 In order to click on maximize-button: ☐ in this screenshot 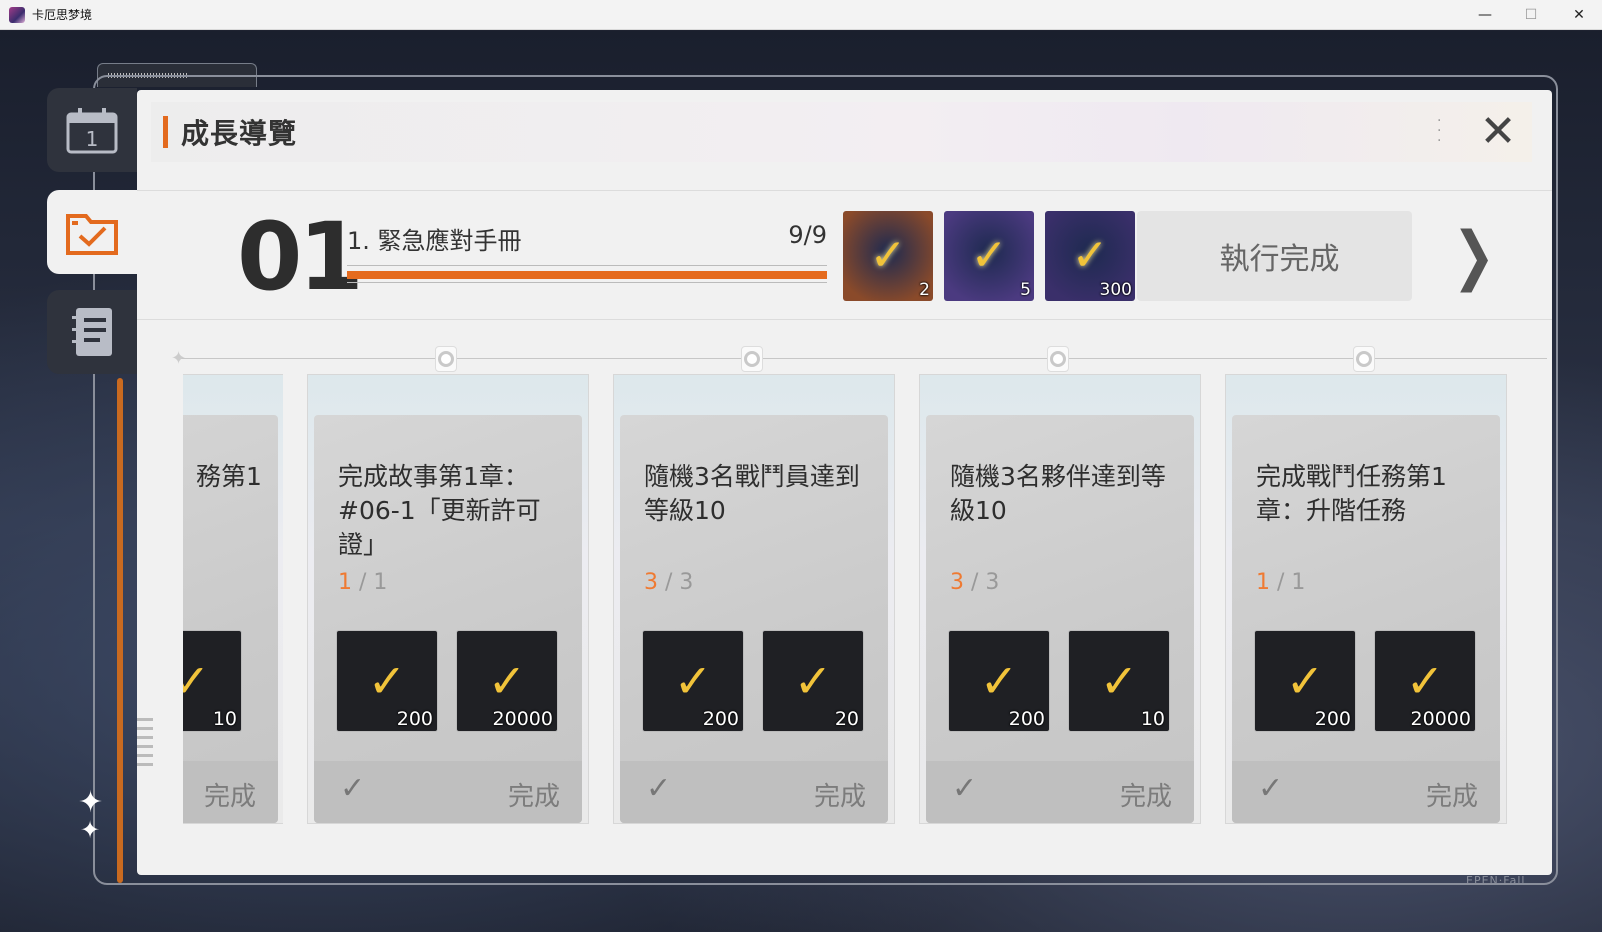, I will do `click(1531, 15)`.